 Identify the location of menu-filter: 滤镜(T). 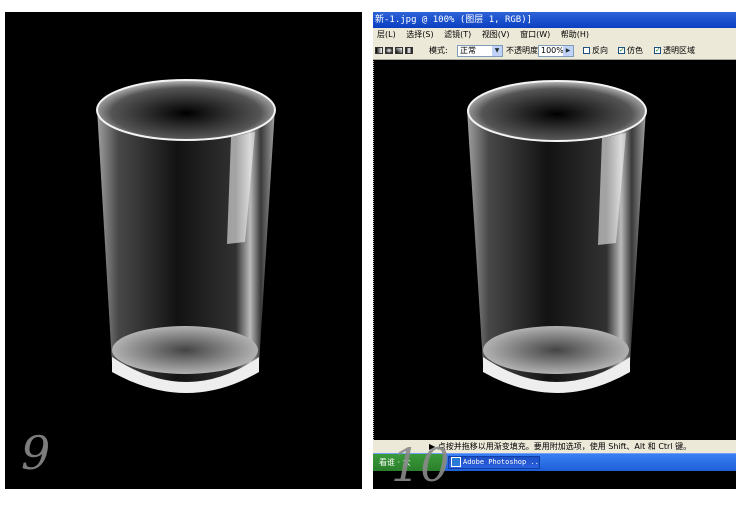
(457, 34).